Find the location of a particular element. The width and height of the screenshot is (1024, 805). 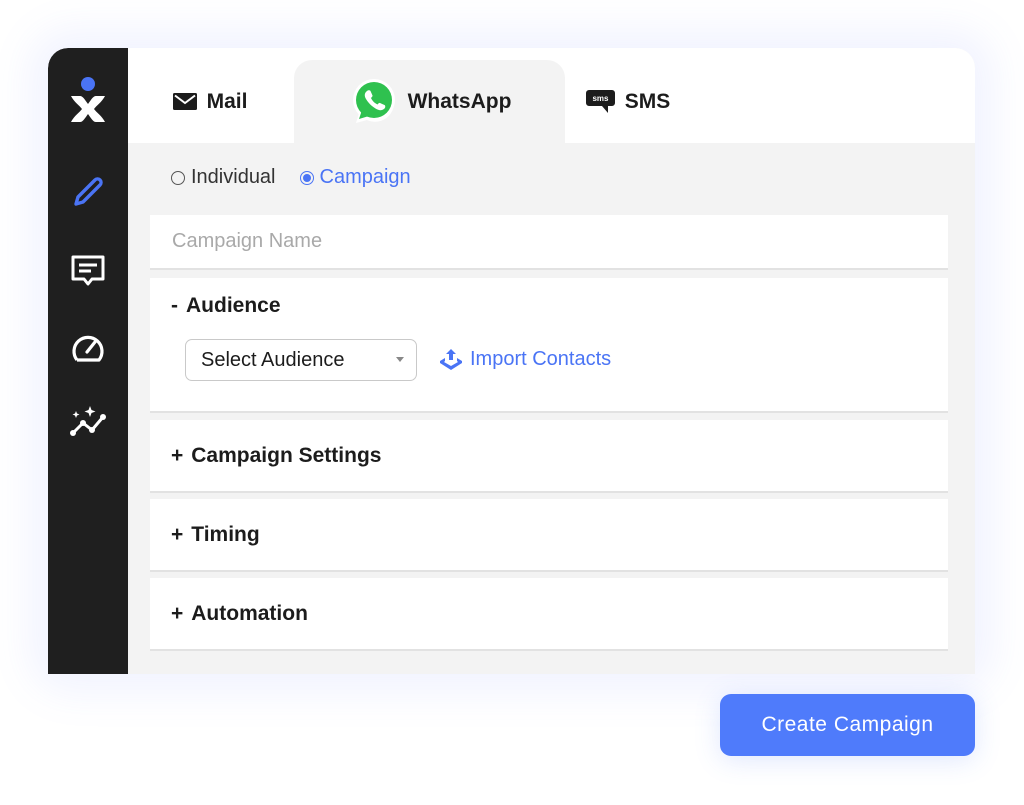

whatsapp-icon is located at coordinates (373, 100).